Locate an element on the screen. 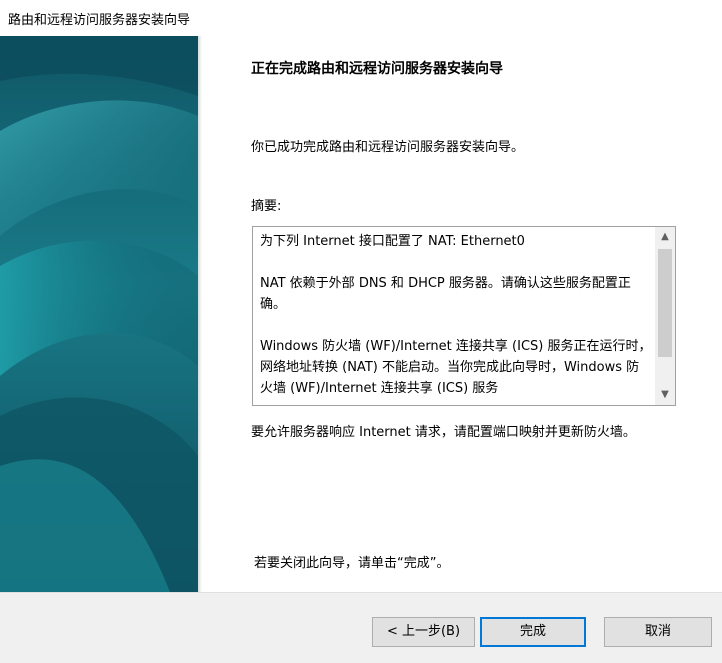 Image resolution: width=722 pixels, height=663 pixels. finish-button: 完成 is located at coordinates (533, 632).